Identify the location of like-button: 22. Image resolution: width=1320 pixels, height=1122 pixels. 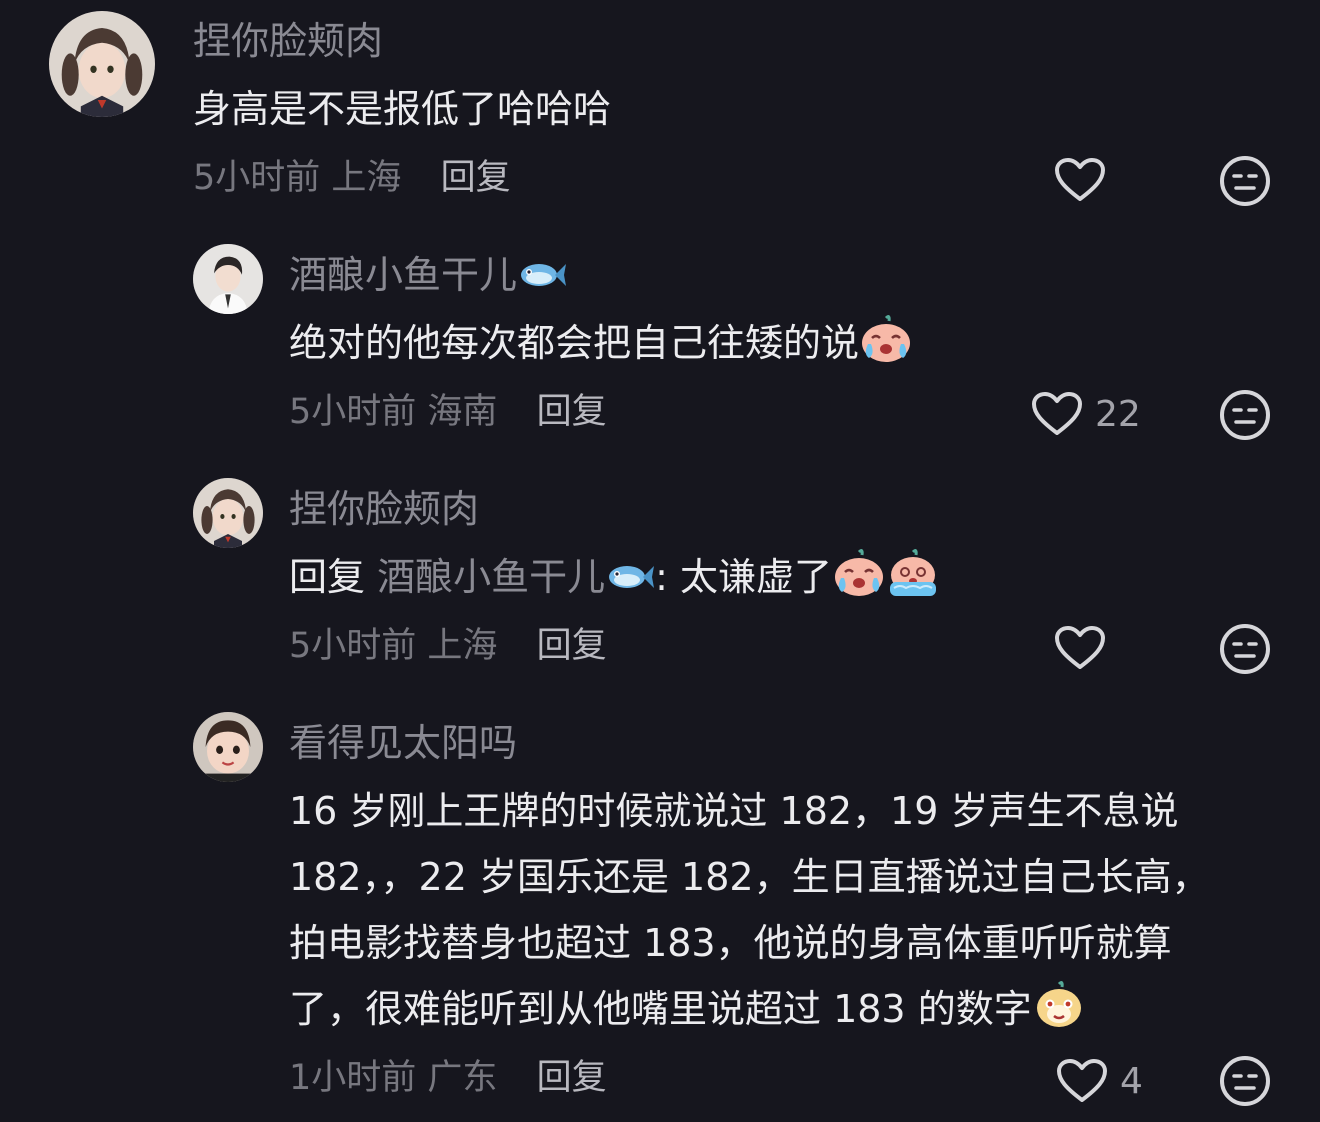
(1086, 414).